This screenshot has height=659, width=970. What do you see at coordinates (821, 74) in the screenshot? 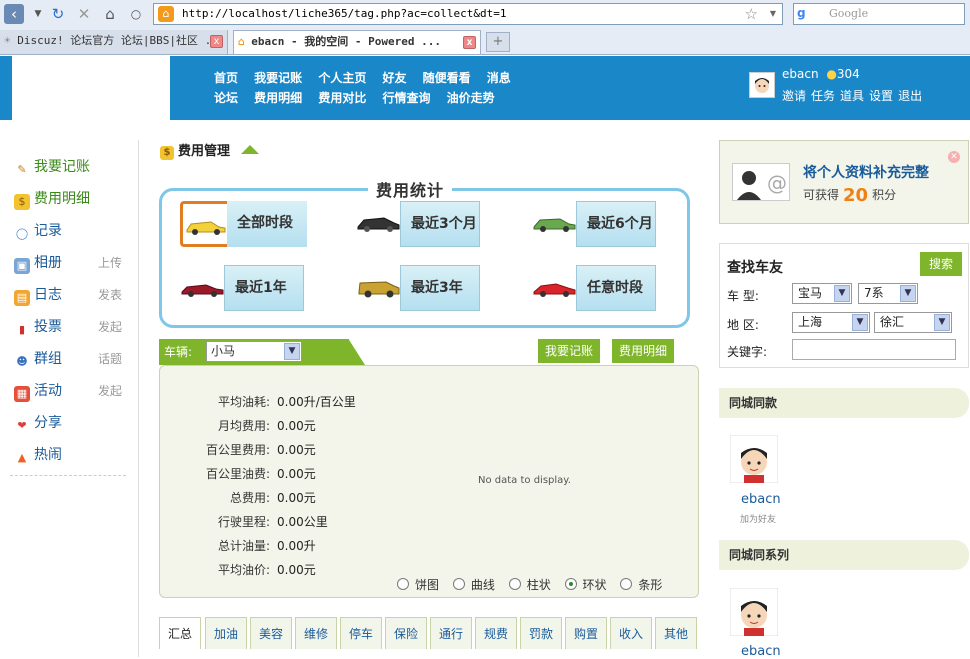
I see `user-info: ebacn ●304` at bounding box center [821, 74].